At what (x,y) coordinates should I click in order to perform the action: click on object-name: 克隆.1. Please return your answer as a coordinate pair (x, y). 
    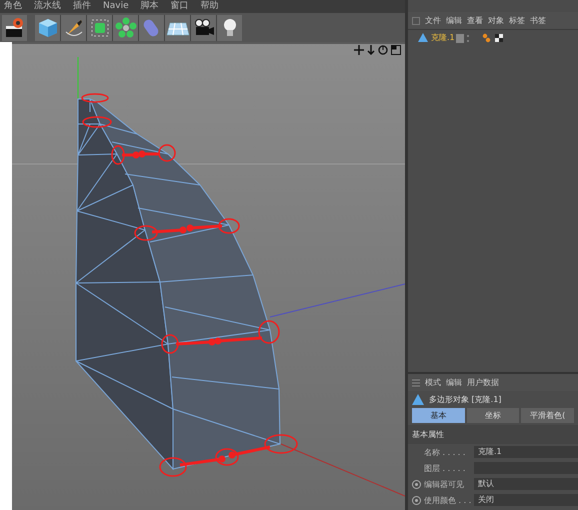
    Looking at the image, I should click on (443, 37).